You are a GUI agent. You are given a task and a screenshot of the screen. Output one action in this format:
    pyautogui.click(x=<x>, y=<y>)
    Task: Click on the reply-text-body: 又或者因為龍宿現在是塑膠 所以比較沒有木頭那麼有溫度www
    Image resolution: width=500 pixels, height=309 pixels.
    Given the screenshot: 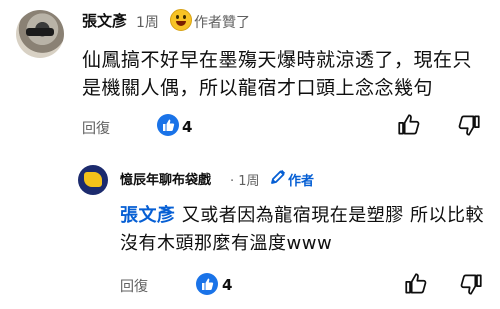 What is the action you would take?
    pyautogui.click(x=302, y=229)
    